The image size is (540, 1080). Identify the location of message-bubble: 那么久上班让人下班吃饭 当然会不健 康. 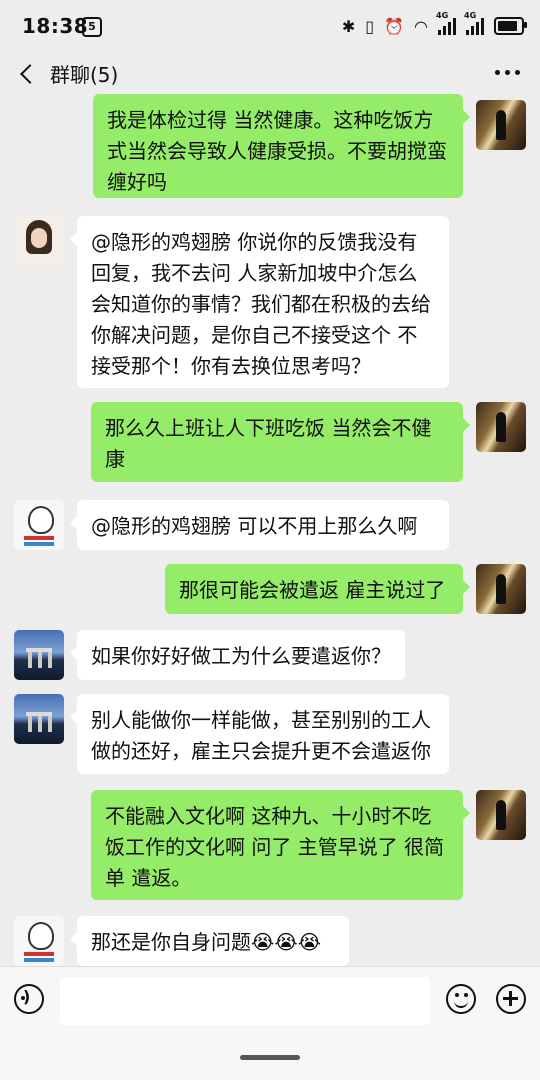
(280, 442).